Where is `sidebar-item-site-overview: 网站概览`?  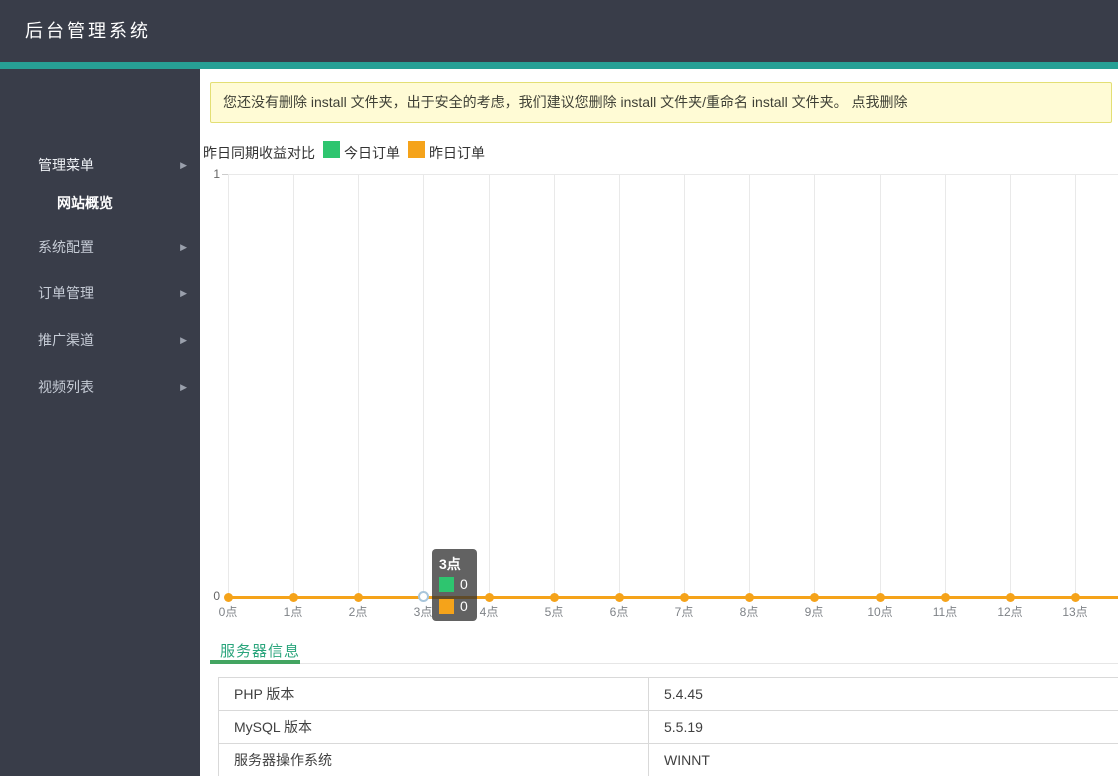 sidebar-item-site-overview: 网站概览 is located at coordinates (100, 203).